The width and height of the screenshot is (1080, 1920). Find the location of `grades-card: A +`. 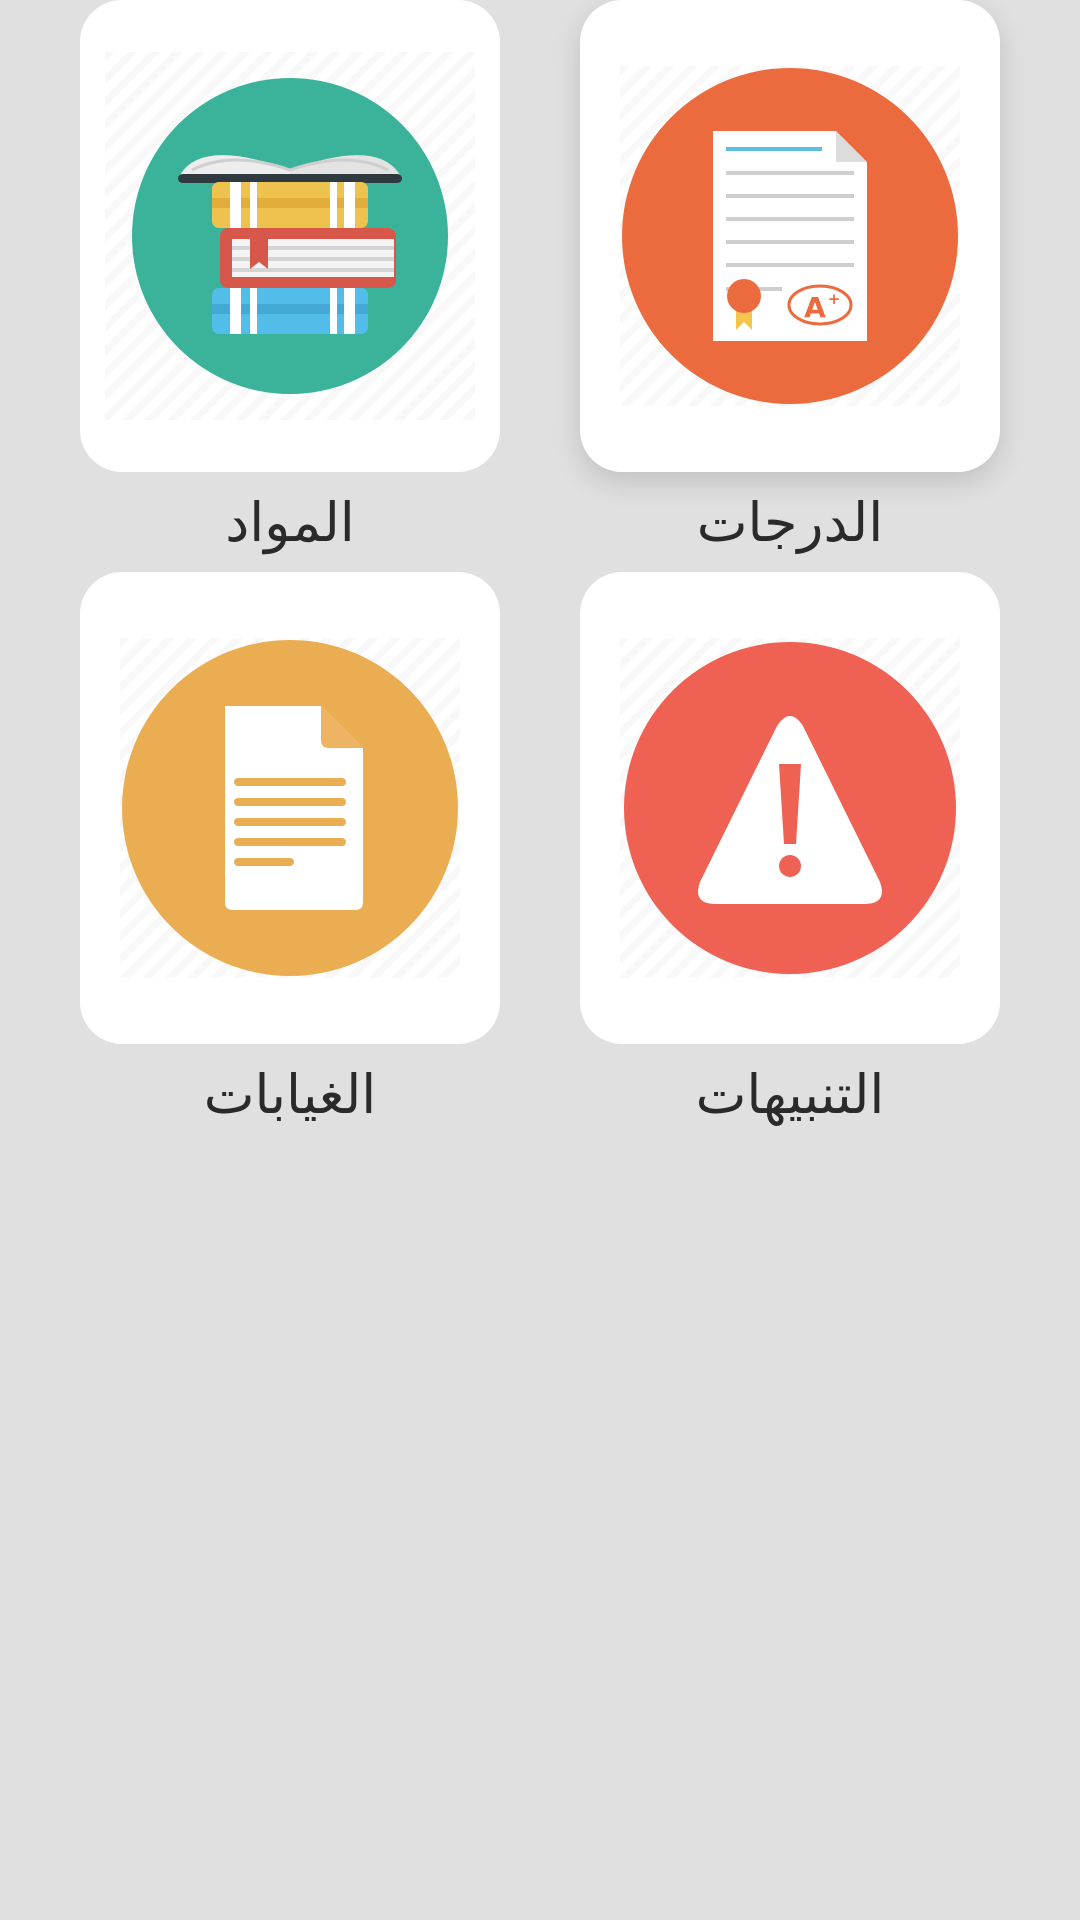

grades-card: A + is located at coordinates (790, 236).